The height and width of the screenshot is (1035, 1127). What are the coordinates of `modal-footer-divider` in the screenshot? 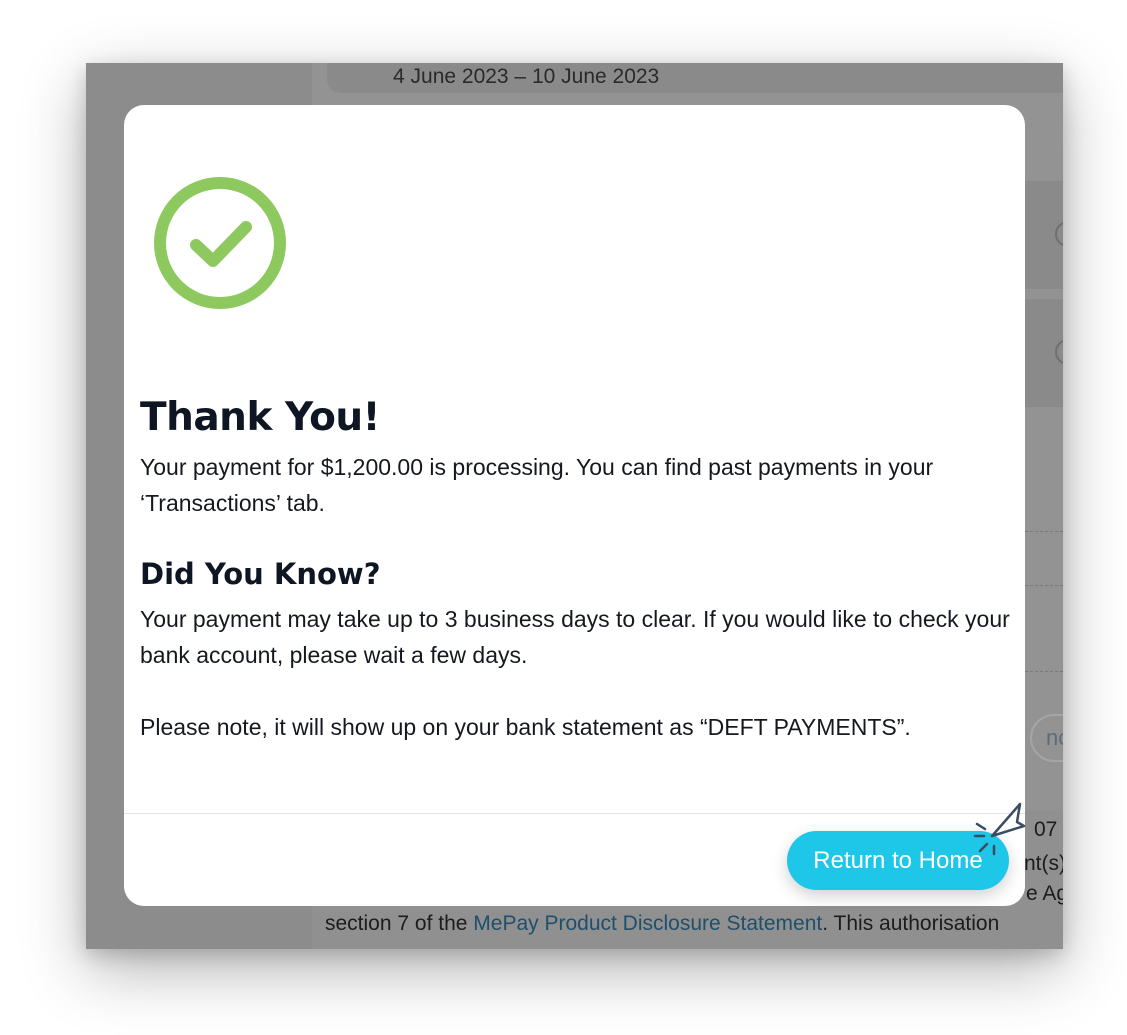 It's located at (574, 813).